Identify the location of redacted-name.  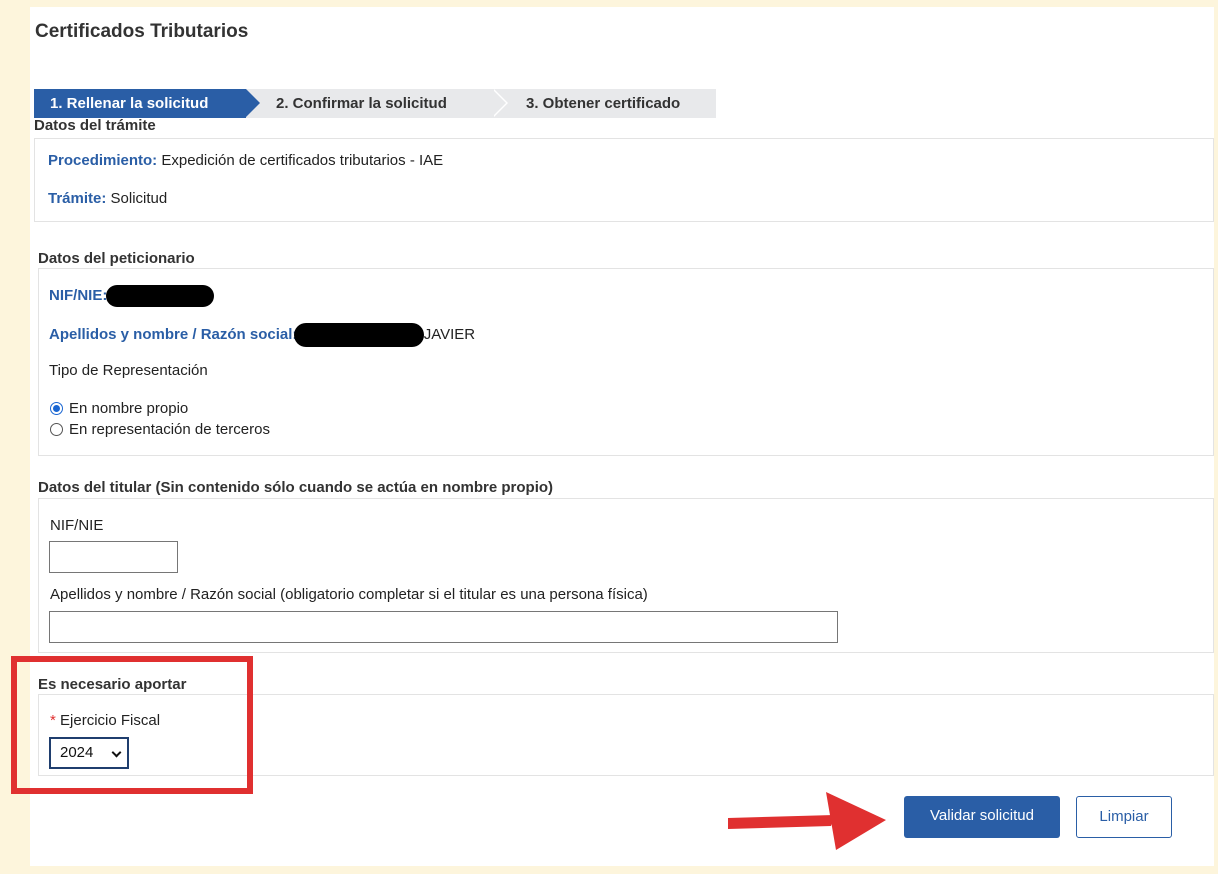
(358, 335).